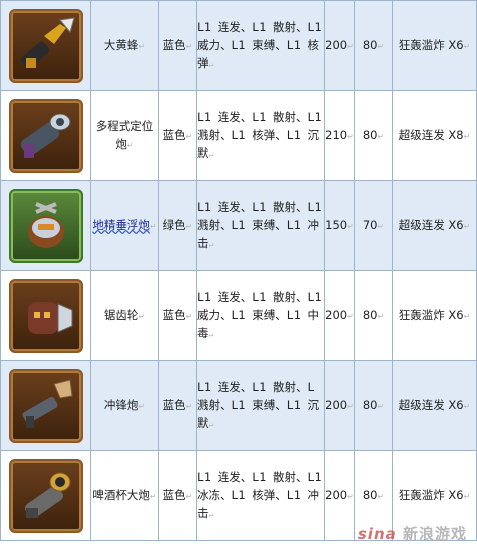 The height and width of the screenshot is (550, 477). I want to click on charge-cannon-icon, so click(45, 405).